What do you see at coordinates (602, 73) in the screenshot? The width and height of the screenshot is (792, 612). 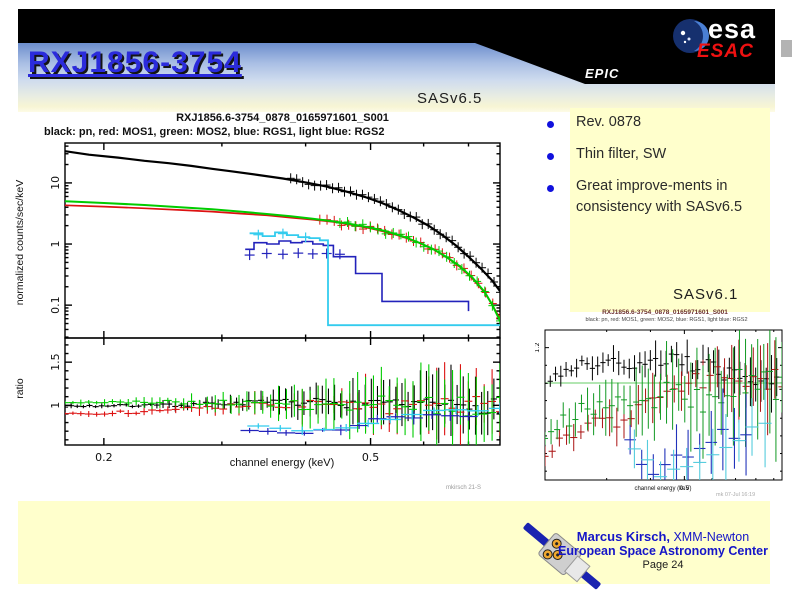 I see `epic-label: EPIC` at bounding box center [602, 73].